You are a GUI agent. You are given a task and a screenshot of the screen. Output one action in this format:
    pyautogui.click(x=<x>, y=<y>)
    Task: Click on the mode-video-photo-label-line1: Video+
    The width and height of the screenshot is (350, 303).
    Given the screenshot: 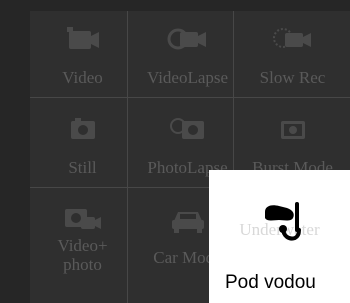 What is the action you would take?
    pyautogui.click(x=82, y=245)
    